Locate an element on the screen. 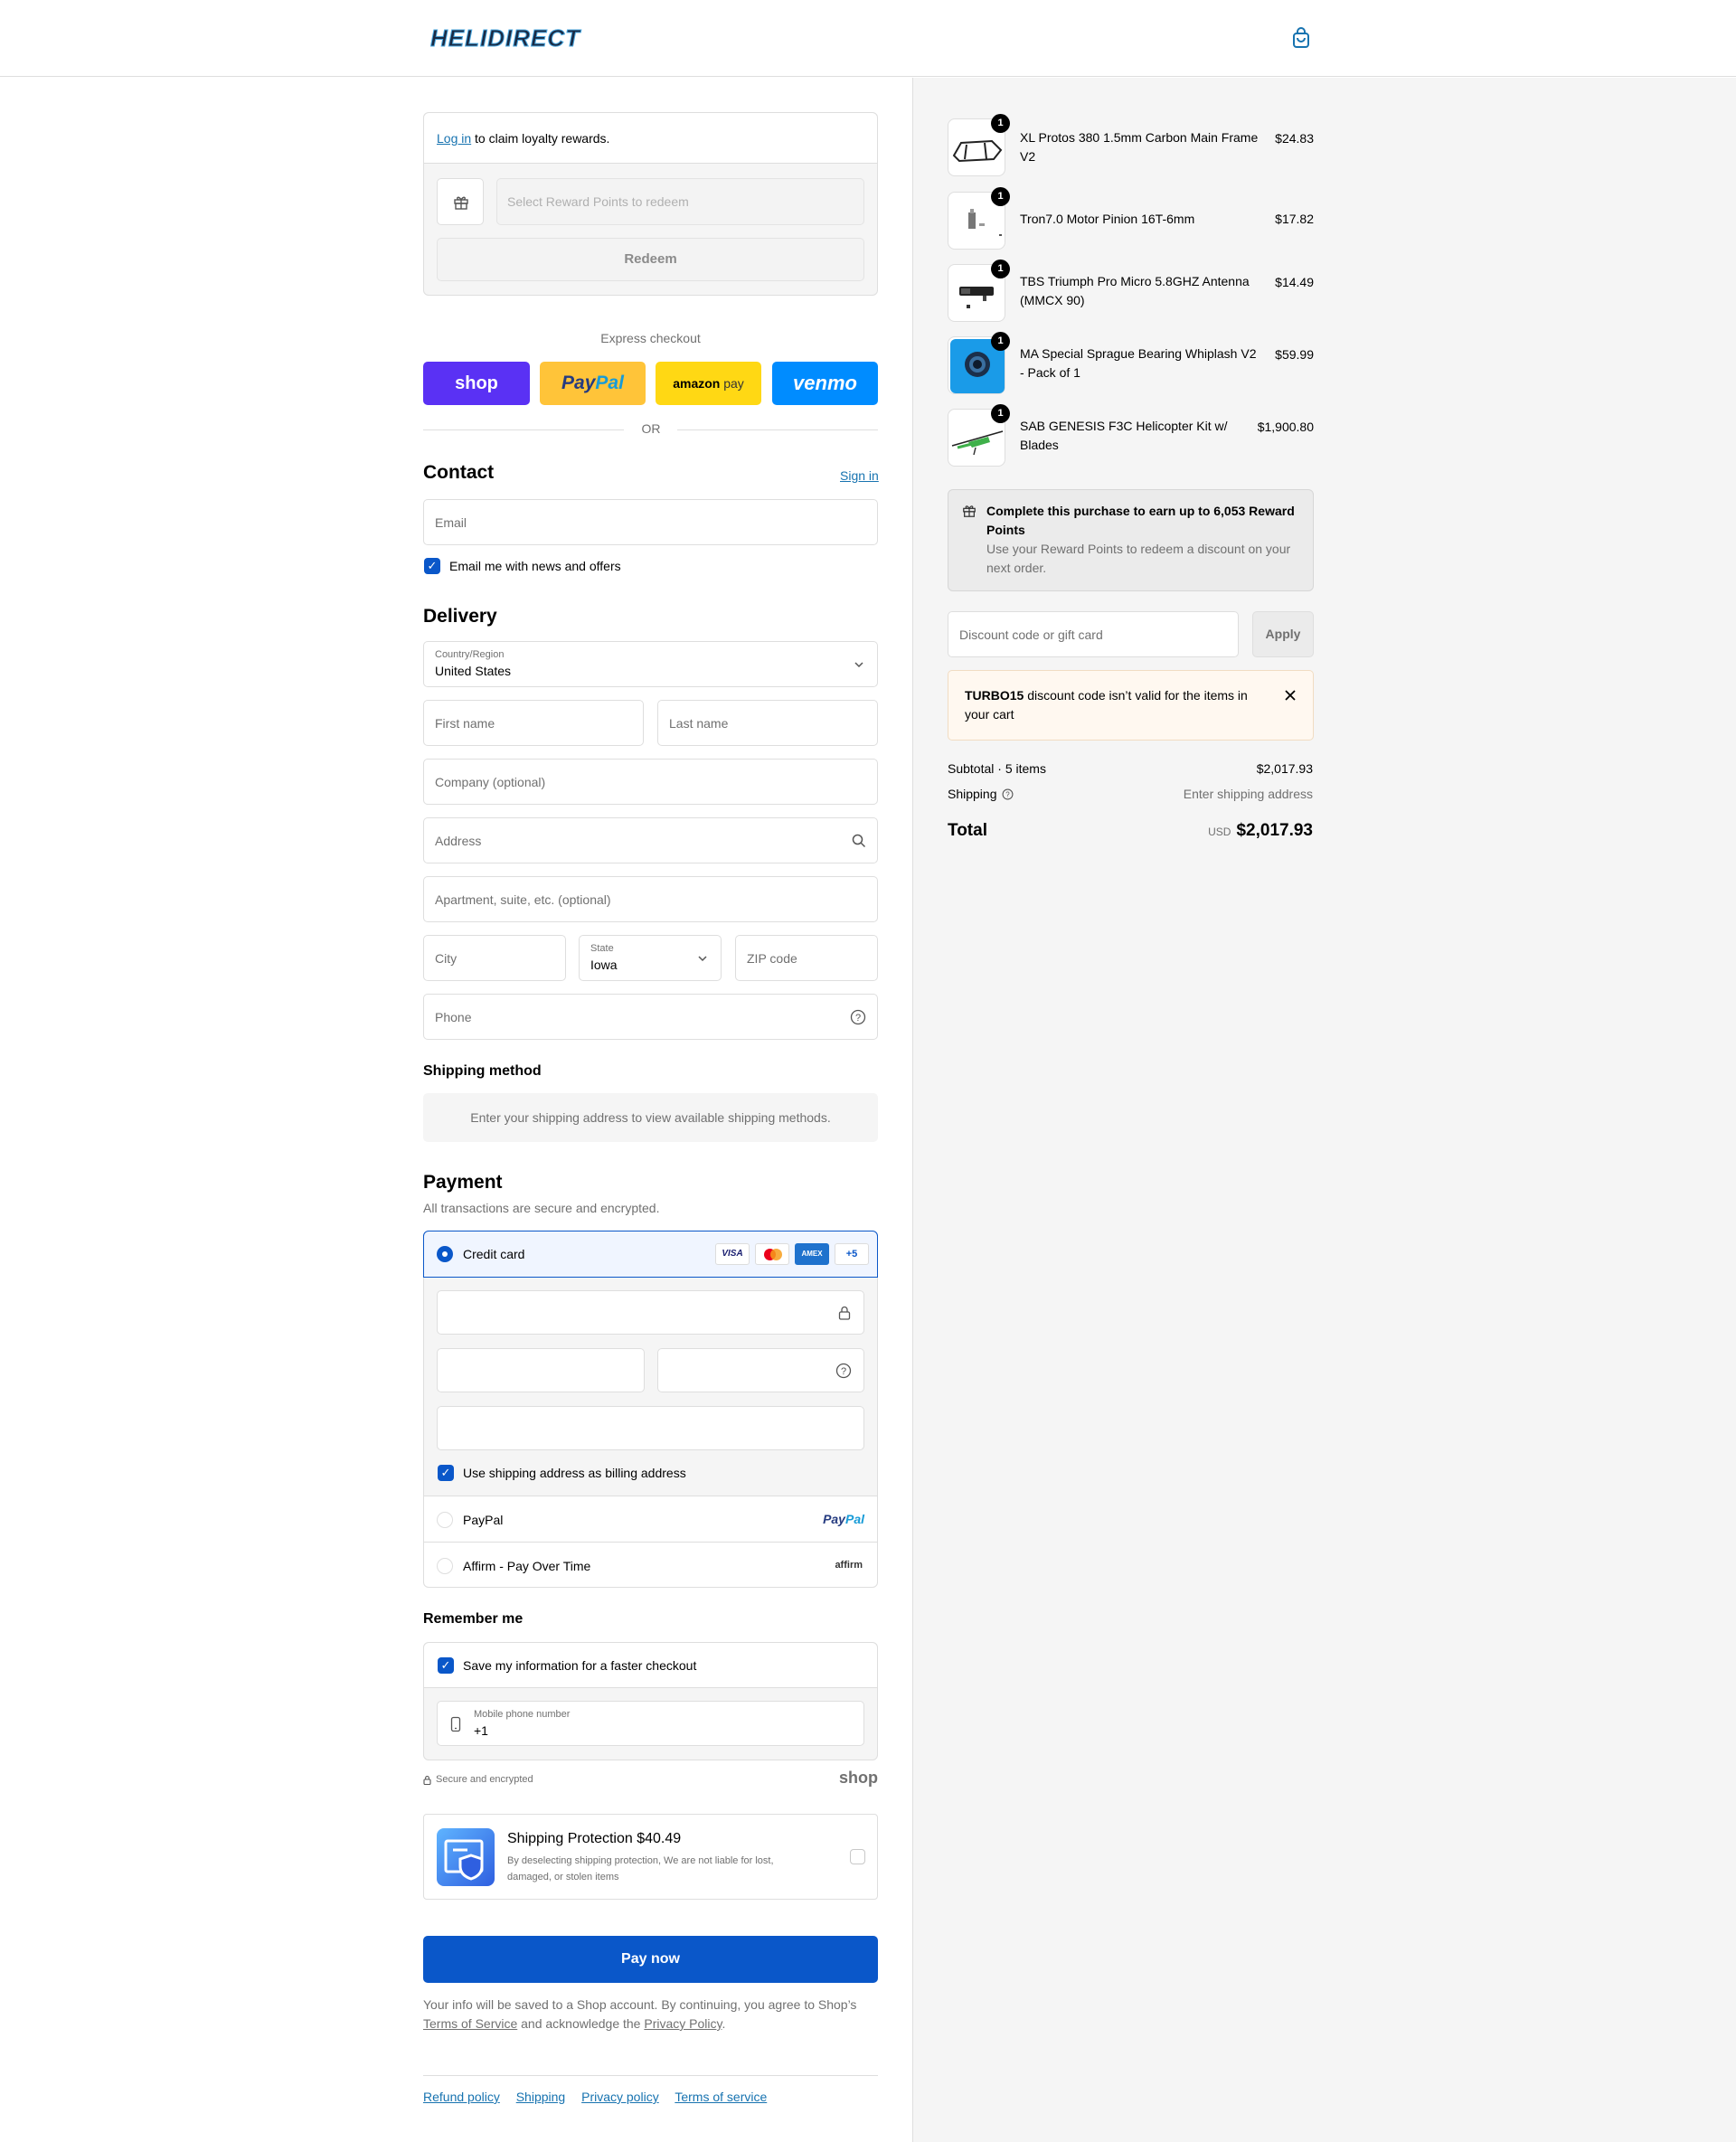 This screenshot has width=1736, height=2142. cart-item: 1 Tron7.0 Motor Pinion 16T-6mm $17.82 is located at coordinates (1131, 219).